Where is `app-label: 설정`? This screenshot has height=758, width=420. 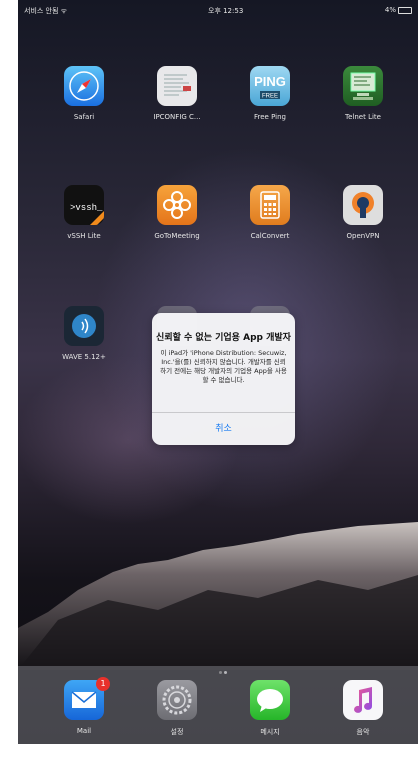 app-label: 설정 is located at coordinates (177, 732).